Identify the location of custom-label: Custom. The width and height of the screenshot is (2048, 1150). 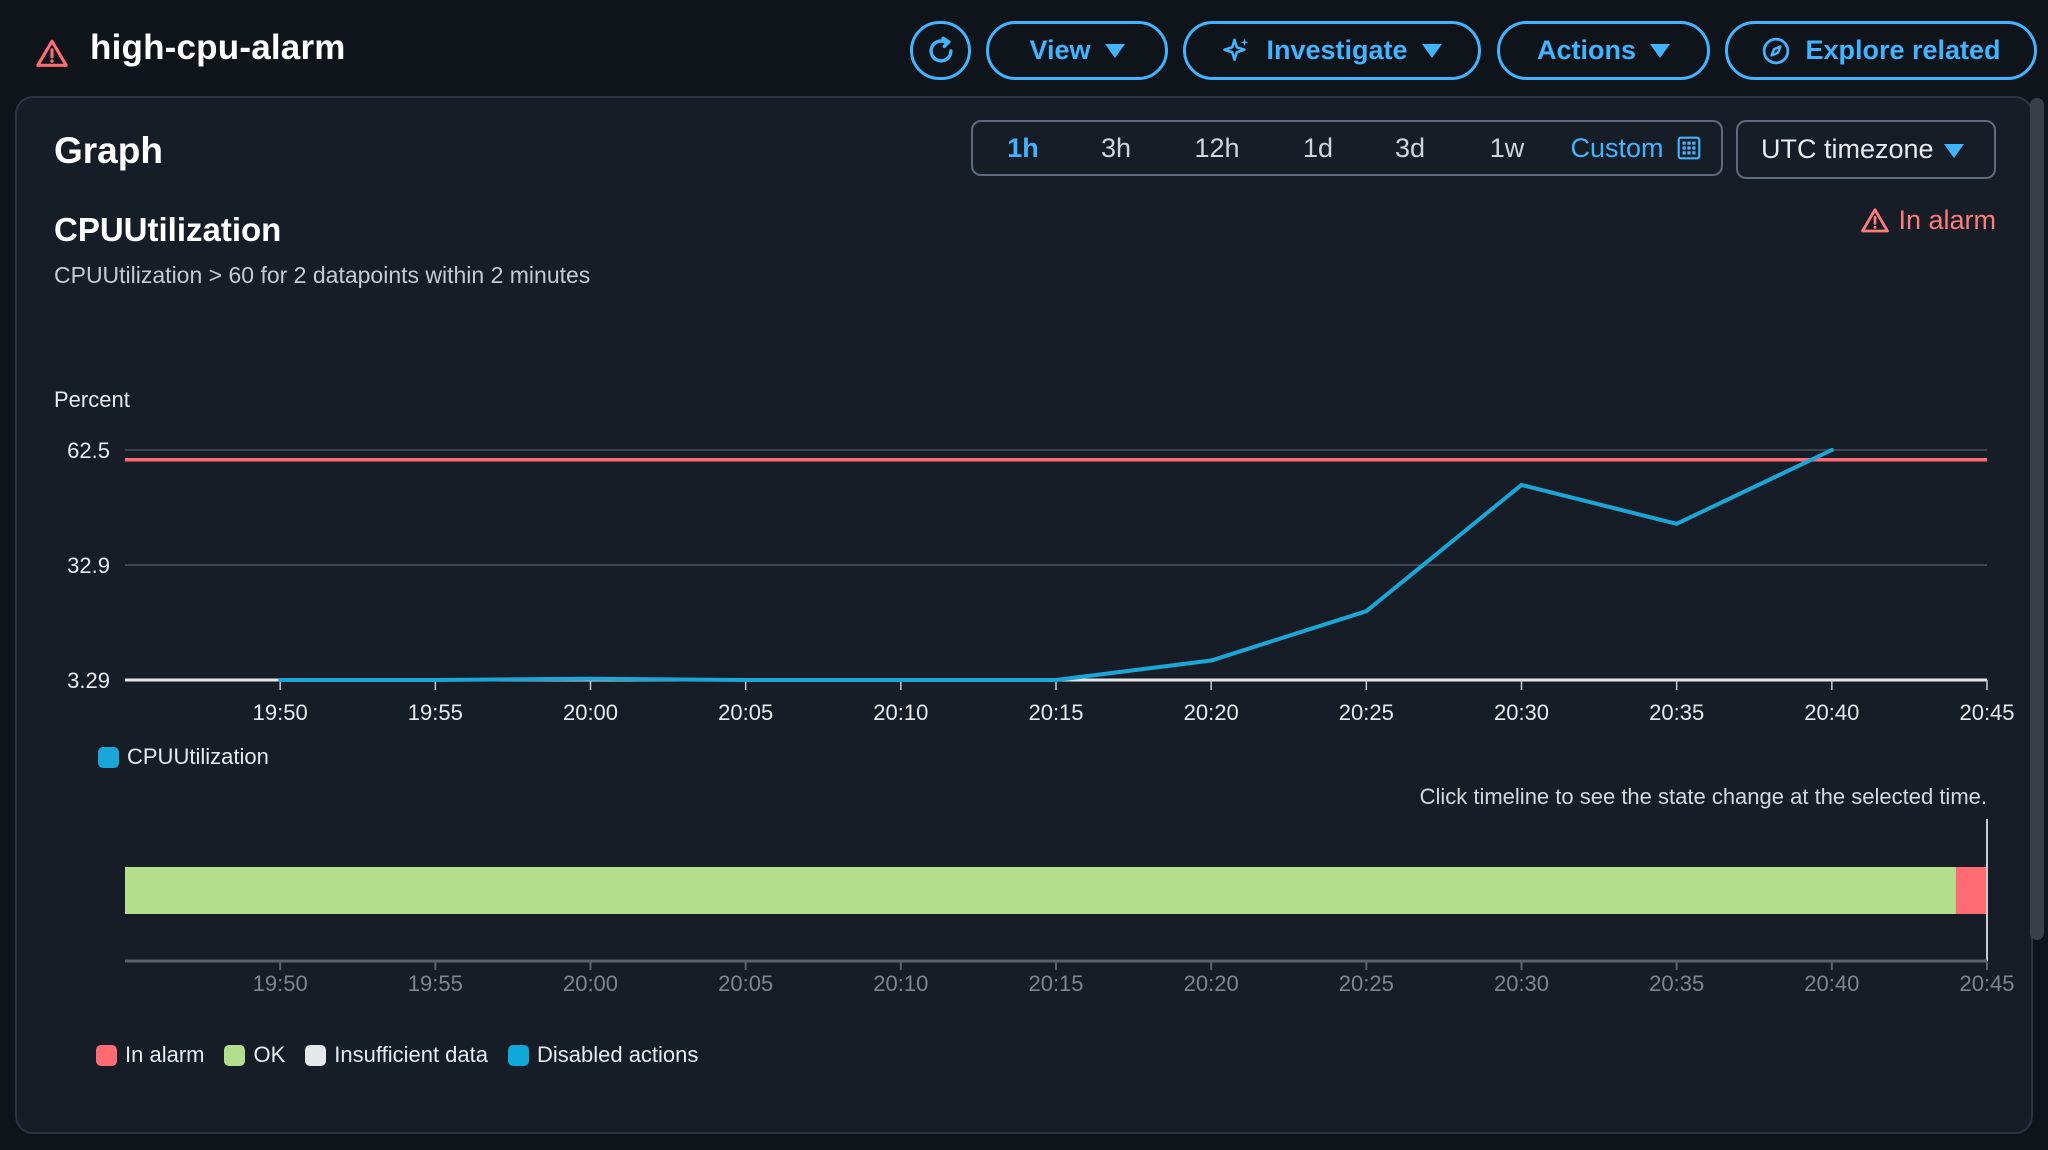
(1617, 147).